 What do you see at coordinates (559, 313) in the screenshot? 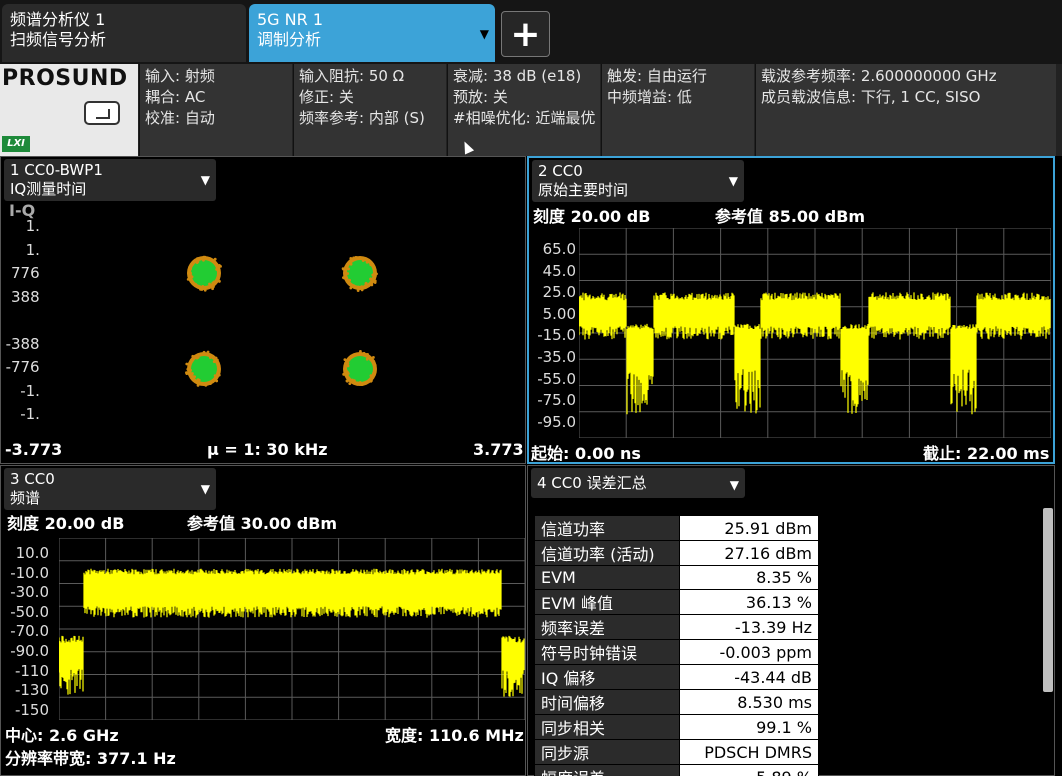
I see `y-tick-label: 5.00` at bounding box center [559, 313].